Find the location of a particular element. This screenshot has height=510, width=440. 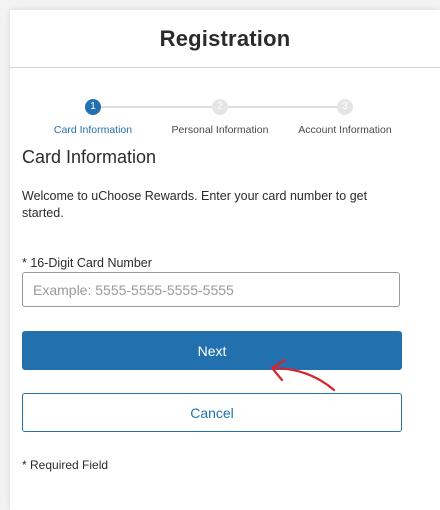

card-number-label: * 16-Digit Card Number is located at coordinates (87, 263).